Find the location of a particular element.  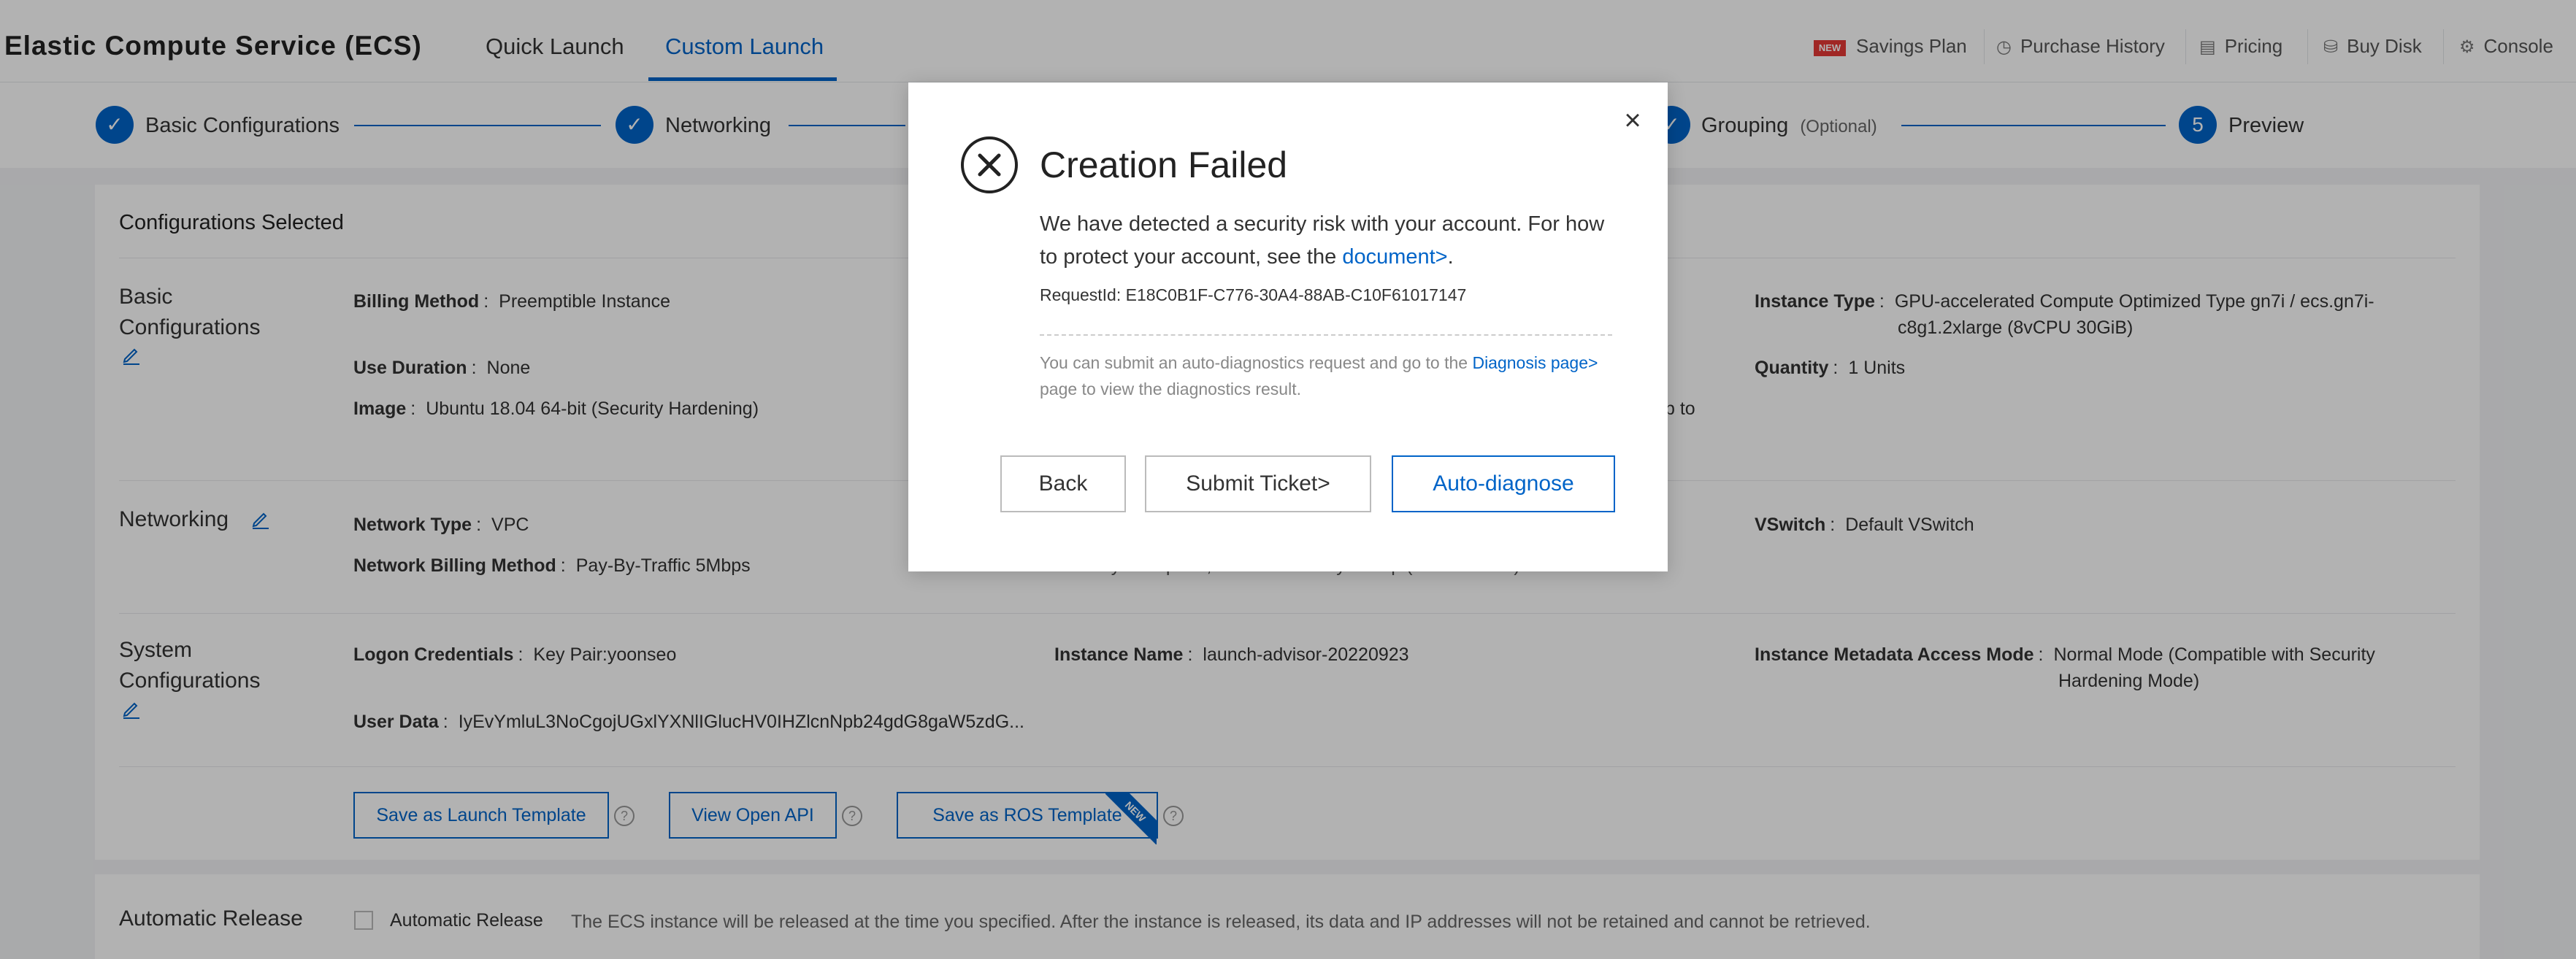

document-link: document> is located at coordinates (1394, 257).